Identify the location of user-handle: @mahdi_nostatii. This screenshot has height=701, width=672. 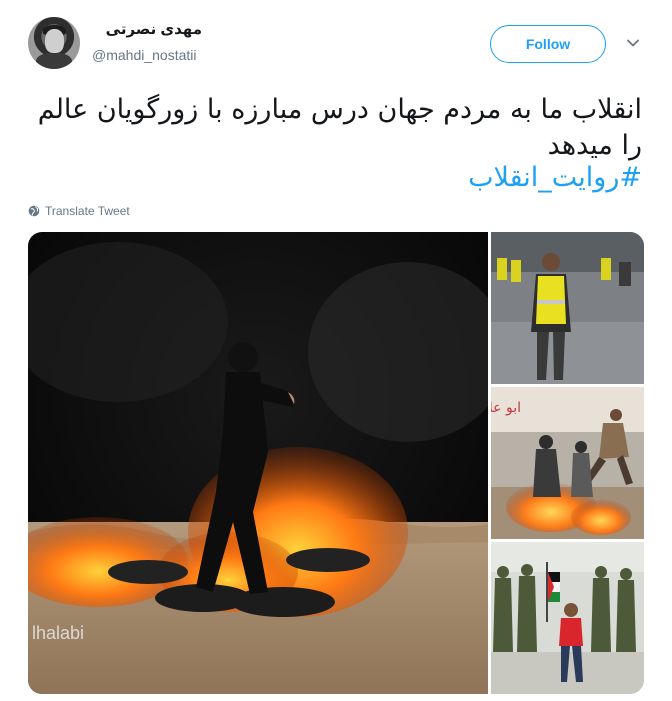
(144, 55).